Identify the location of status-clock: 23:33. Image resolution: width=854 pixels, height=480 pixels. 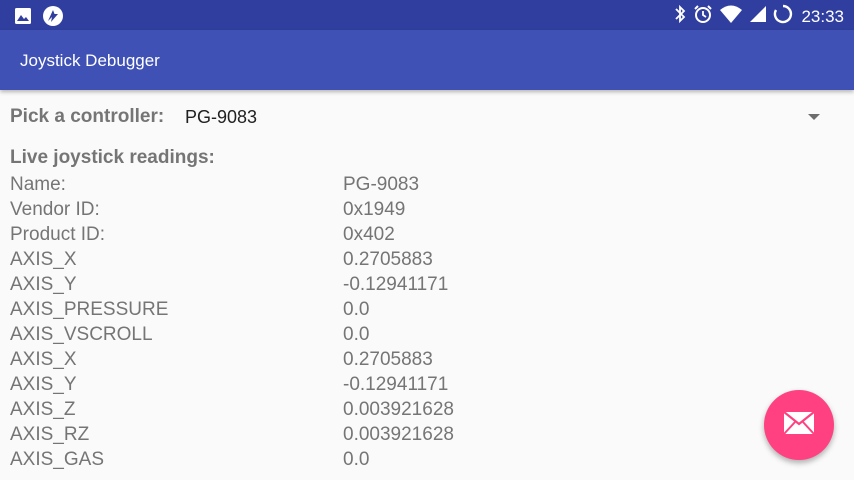
(822, 16).